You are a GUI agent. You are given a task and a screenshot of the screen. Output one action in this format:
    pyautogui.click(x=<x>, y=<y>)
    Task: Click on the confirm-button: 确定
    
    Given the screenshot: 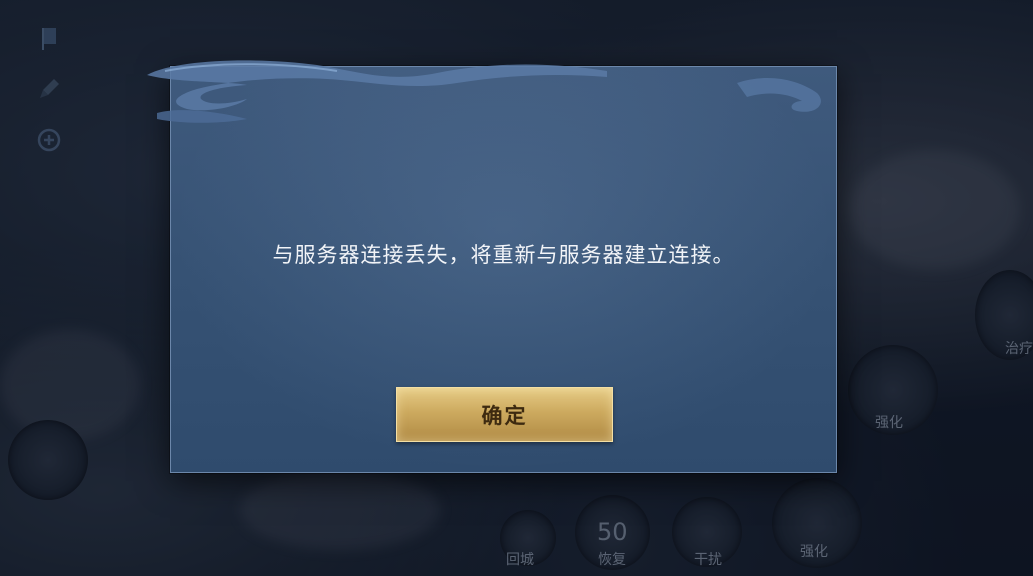 What is the action you would take?
    pyautogui.click(x=504, y=414)
    